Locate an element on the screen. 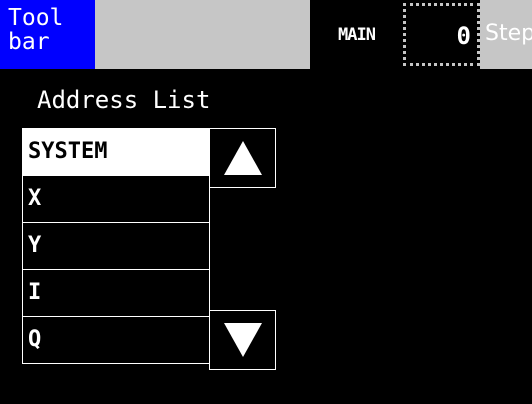  address-item-y: Y is located at coordinates (116, 246).